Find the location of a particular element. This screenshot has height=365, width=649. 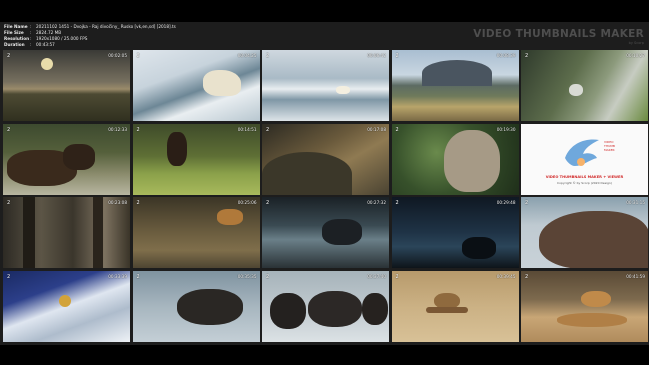

thumbnail-muskox-herd: 2 00:37:40 is located at coordinates (325, 306).